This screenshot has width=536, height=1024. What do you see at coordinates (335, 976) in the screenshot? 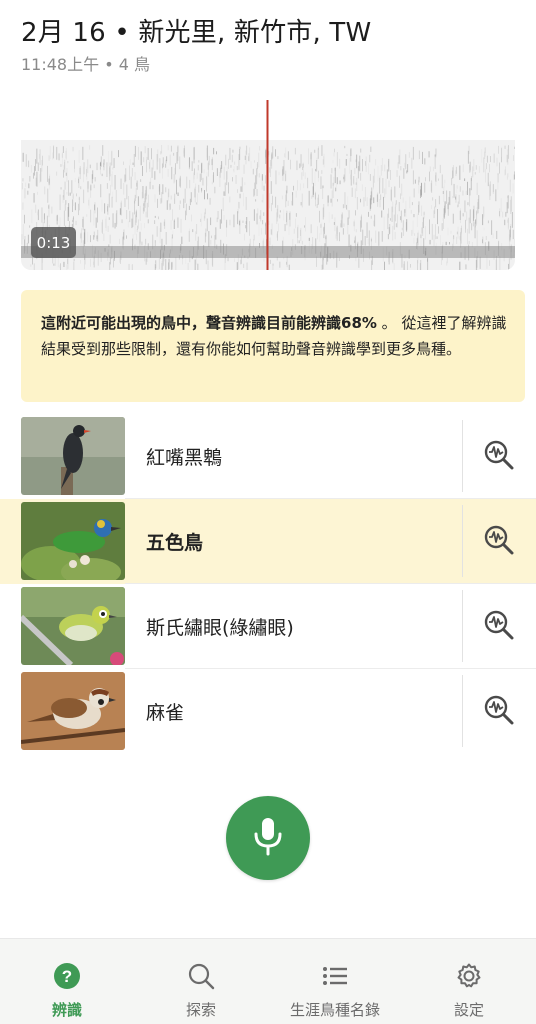
I see `list-icon` at bounding box center [335, 976].